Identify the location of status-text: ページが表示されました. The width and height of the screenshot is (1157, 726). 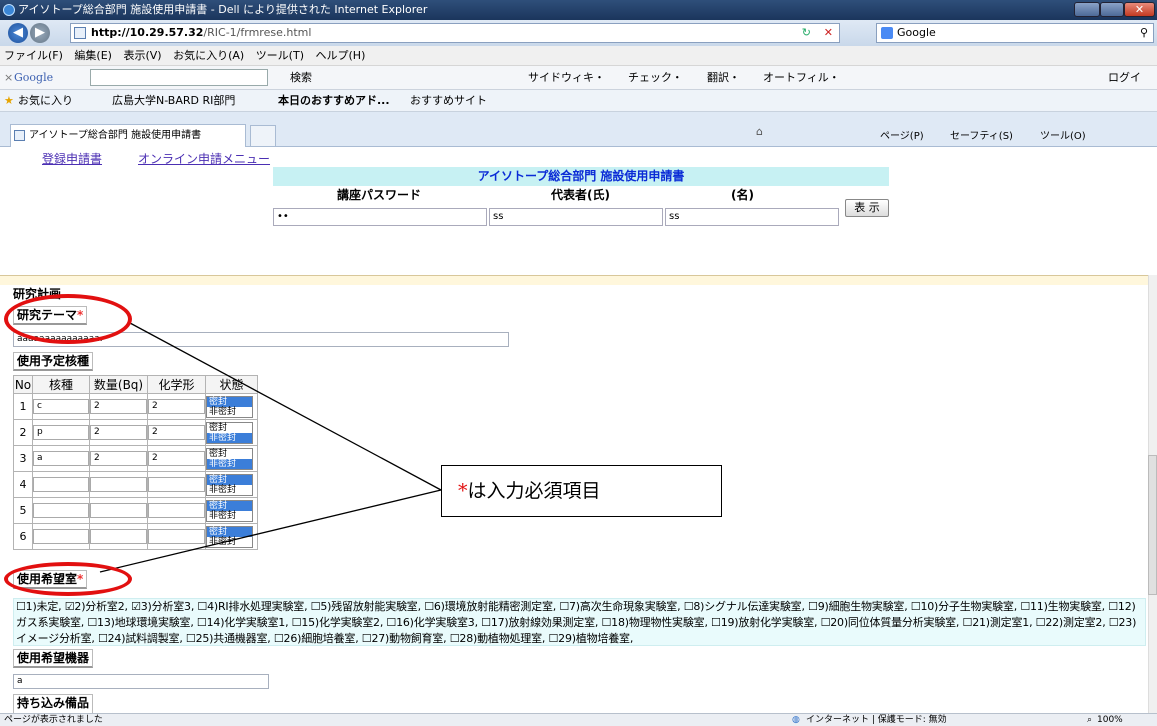
(53, 720).